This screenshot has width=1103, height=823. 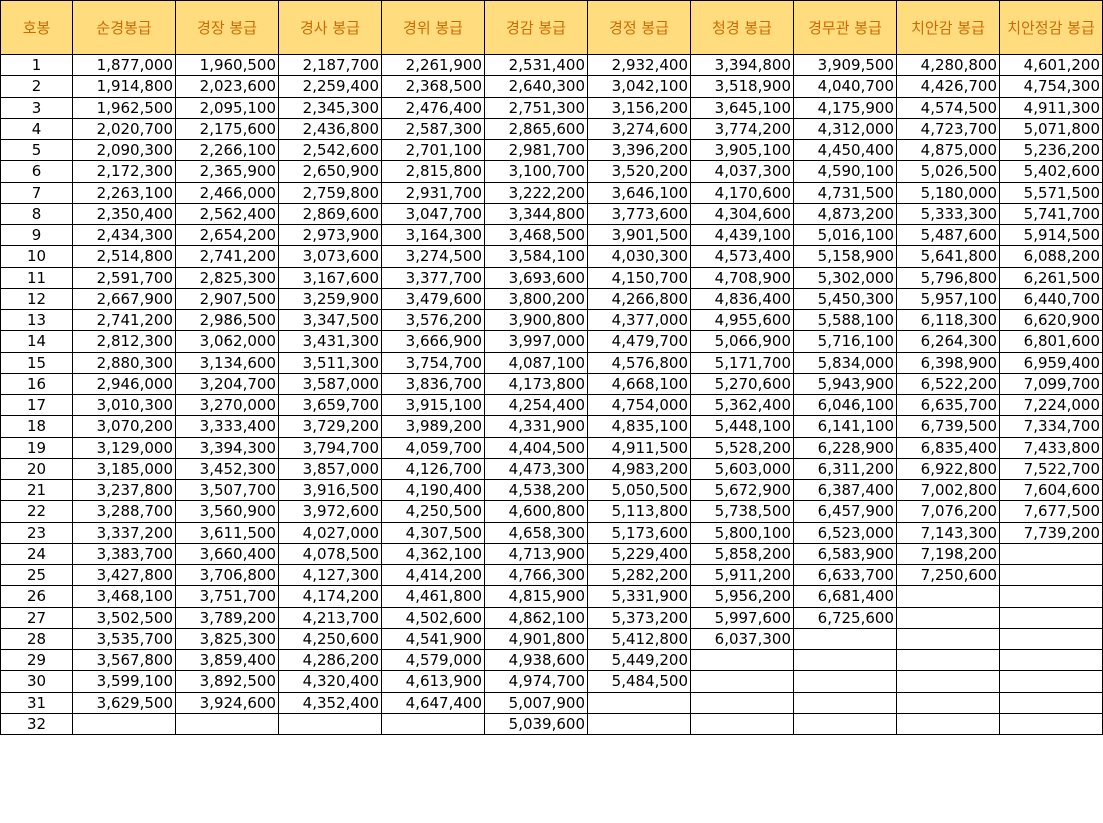 I want to click on step-cell: 18, so click(x=36, y=426).